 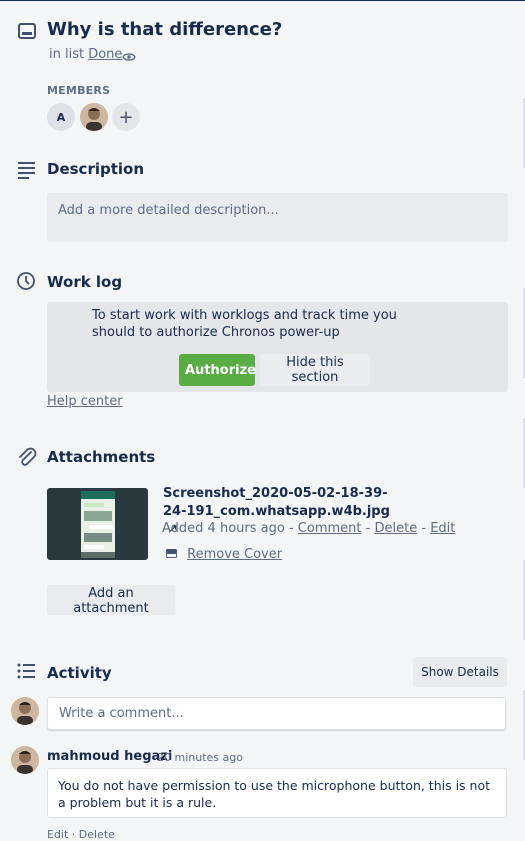 I want to click on description-icon, so click(x=27, y=169).